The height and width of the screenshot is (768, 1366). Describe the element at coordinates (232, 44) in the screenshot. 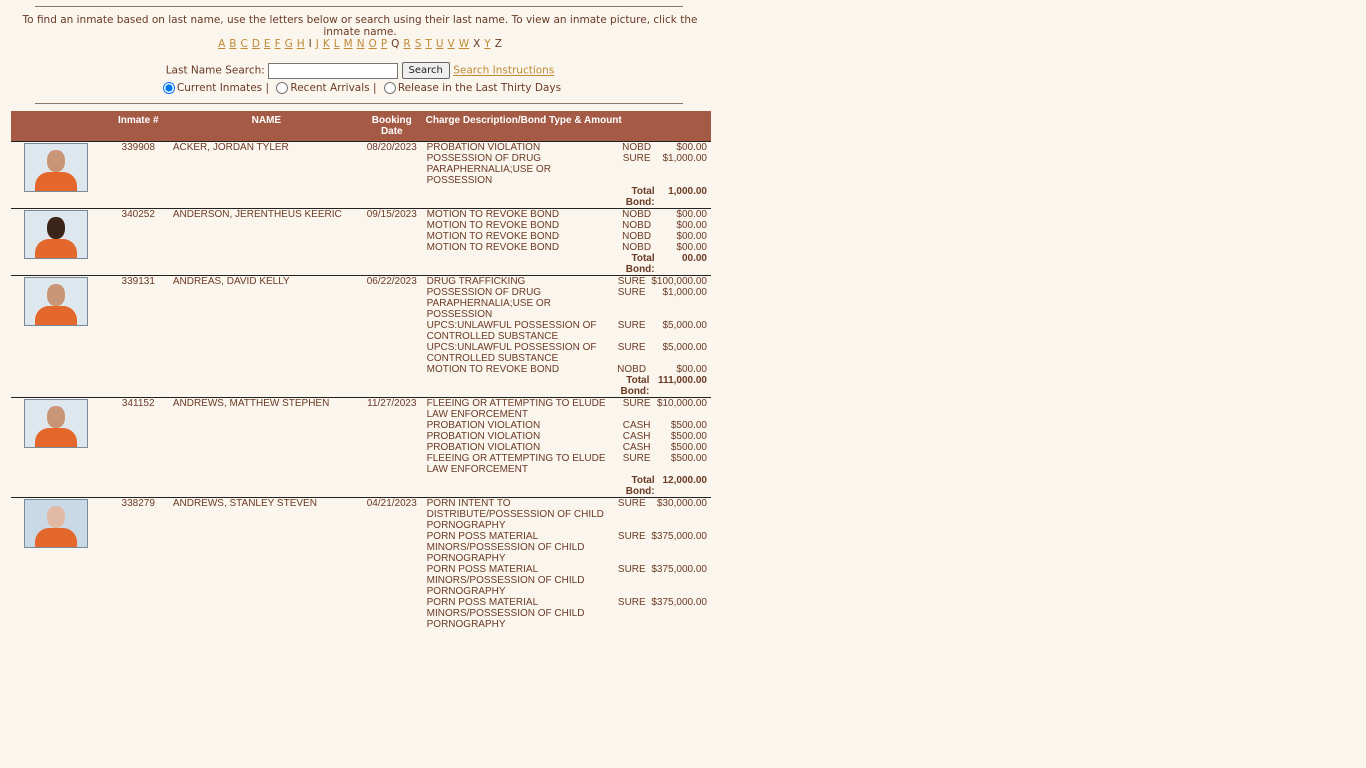

I see `letter-b-link: B` at that location.